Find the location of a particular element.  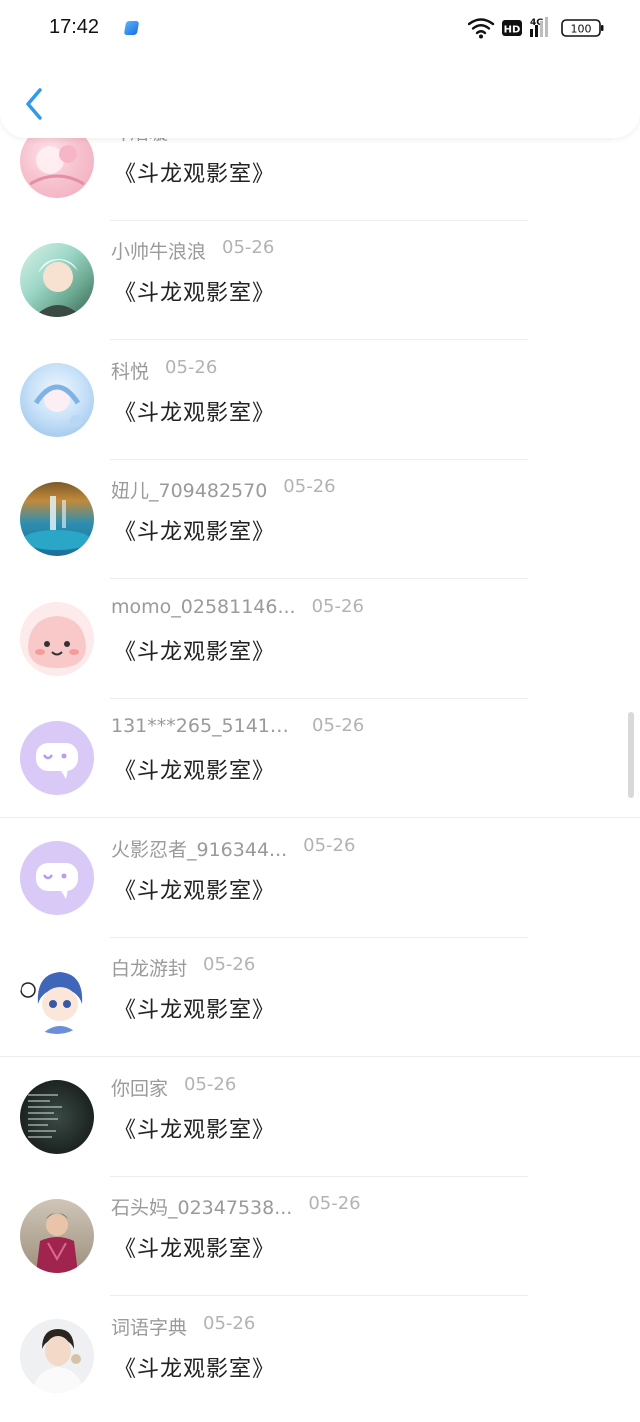

comment-meta: 词语字典 05-26 is located at coordinates (183, 1328).